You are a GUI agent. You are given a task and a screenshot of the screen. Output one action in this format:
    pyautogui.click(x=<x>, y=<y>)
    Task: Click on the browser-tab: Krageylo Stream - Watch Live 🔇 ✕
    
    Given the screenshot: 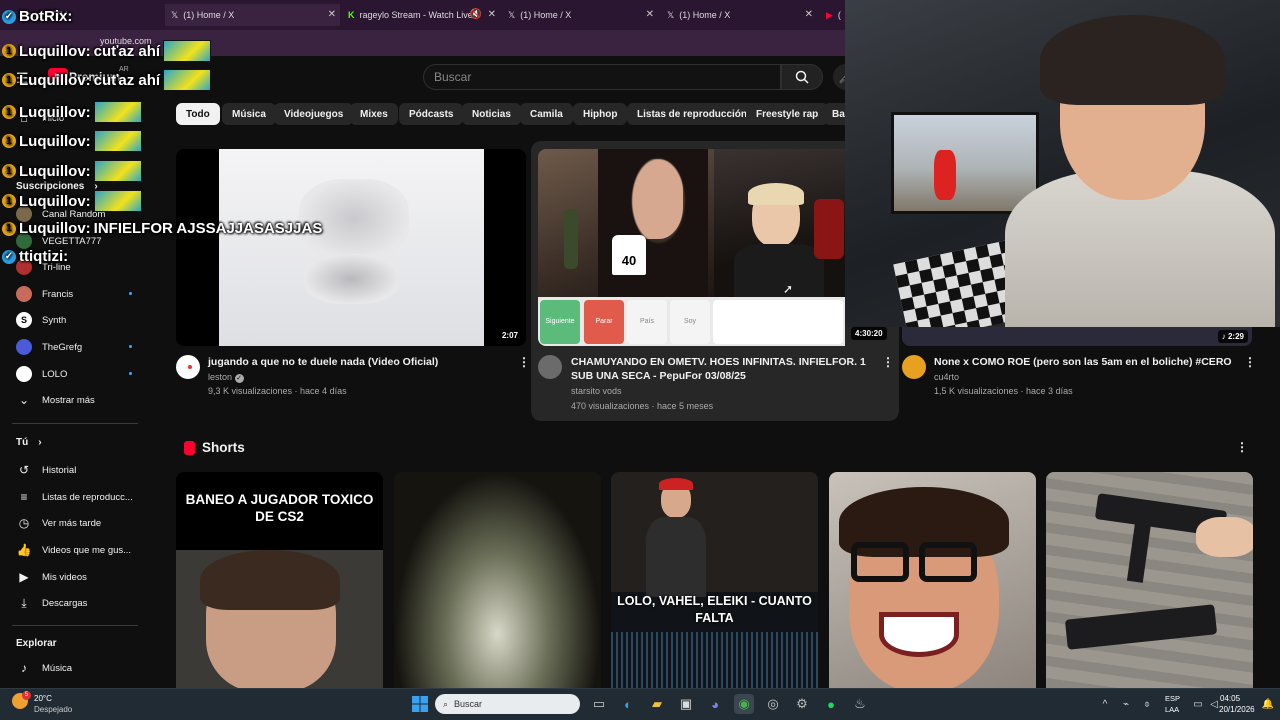 What is the action you would take?
    pyautogui.click(x=421, y=15)
    